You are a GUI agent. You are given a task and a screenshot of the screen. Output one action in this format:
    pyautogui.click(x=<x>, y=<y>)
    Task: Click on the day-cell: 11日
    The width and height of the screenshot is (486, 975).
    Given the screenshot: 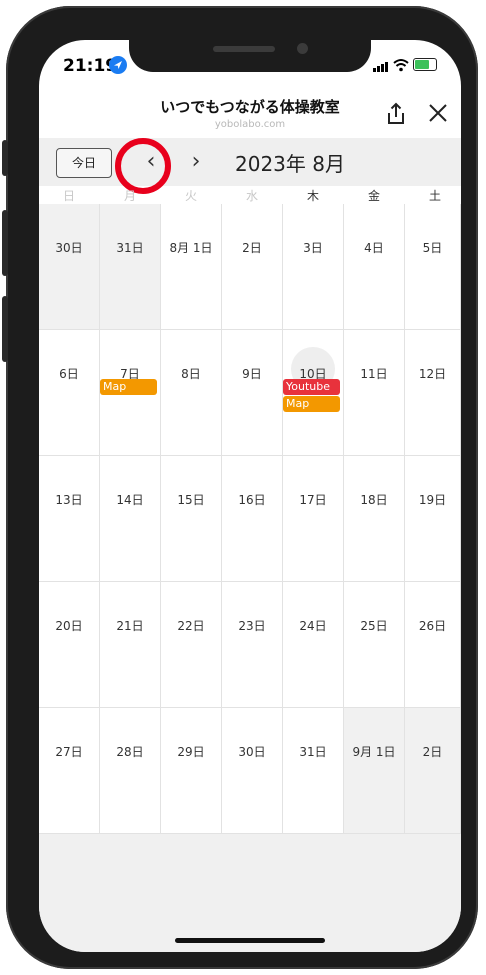 What is the action you would take?
    pyautogui.click(x=374, y=393)
    